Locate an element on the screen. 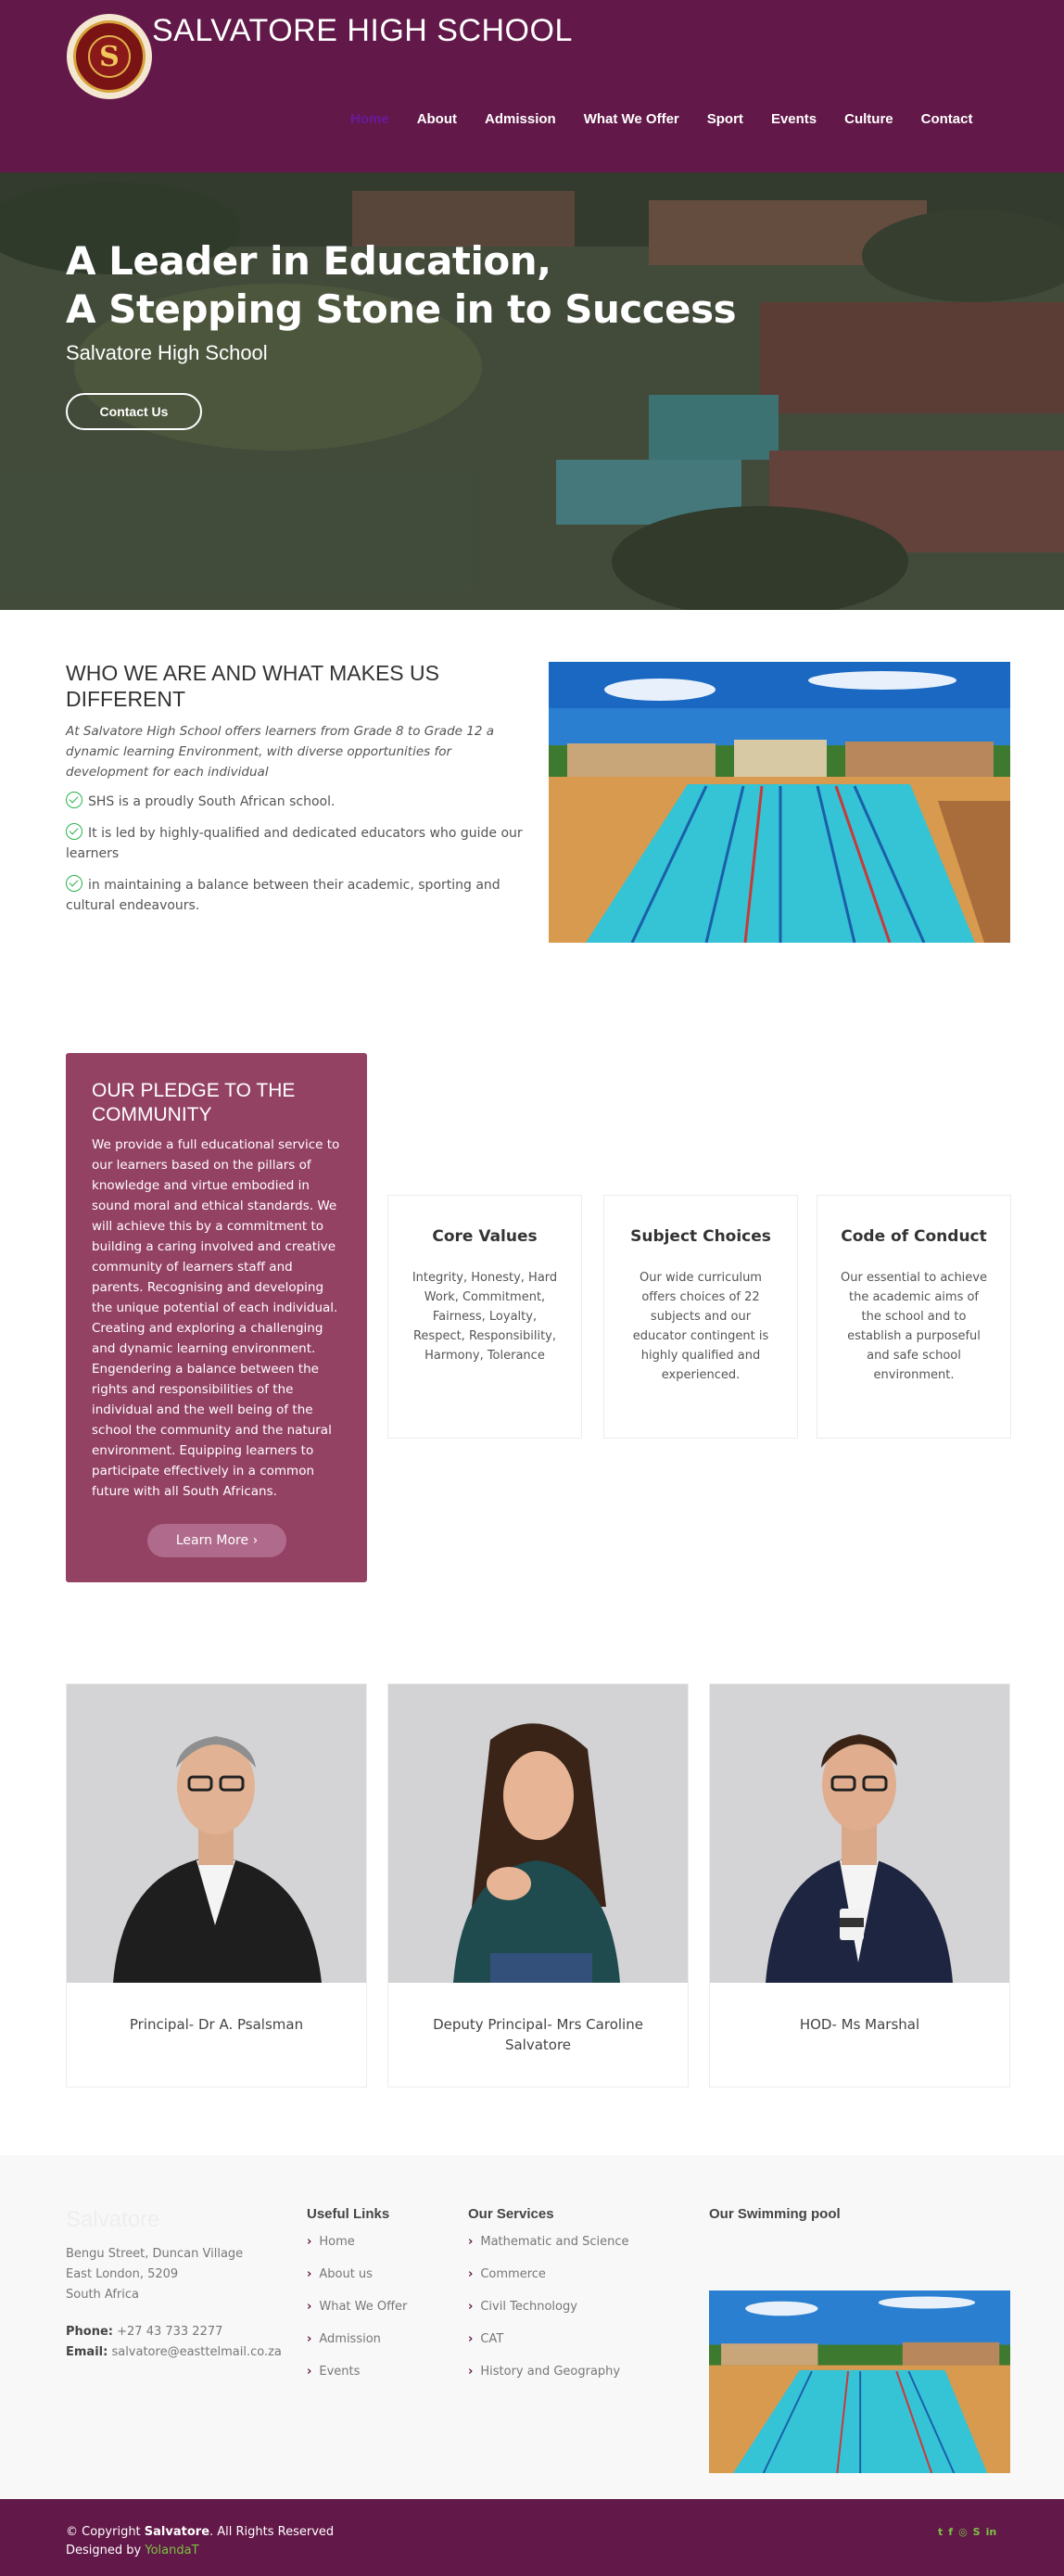  list-item: SHS is a proudly South African school. is located at coordinates (298, 802).